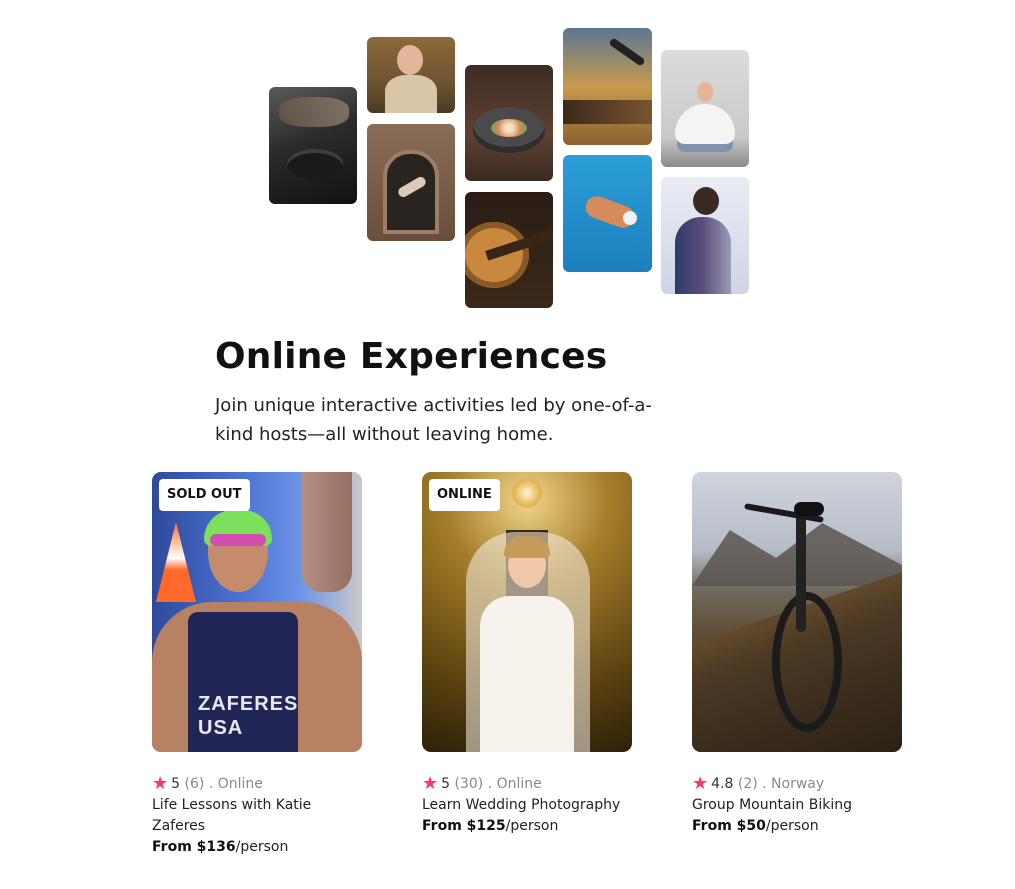  Describe the element at coordinates (313, 145) in the screenshot. I see `cooking-photo` at that location.